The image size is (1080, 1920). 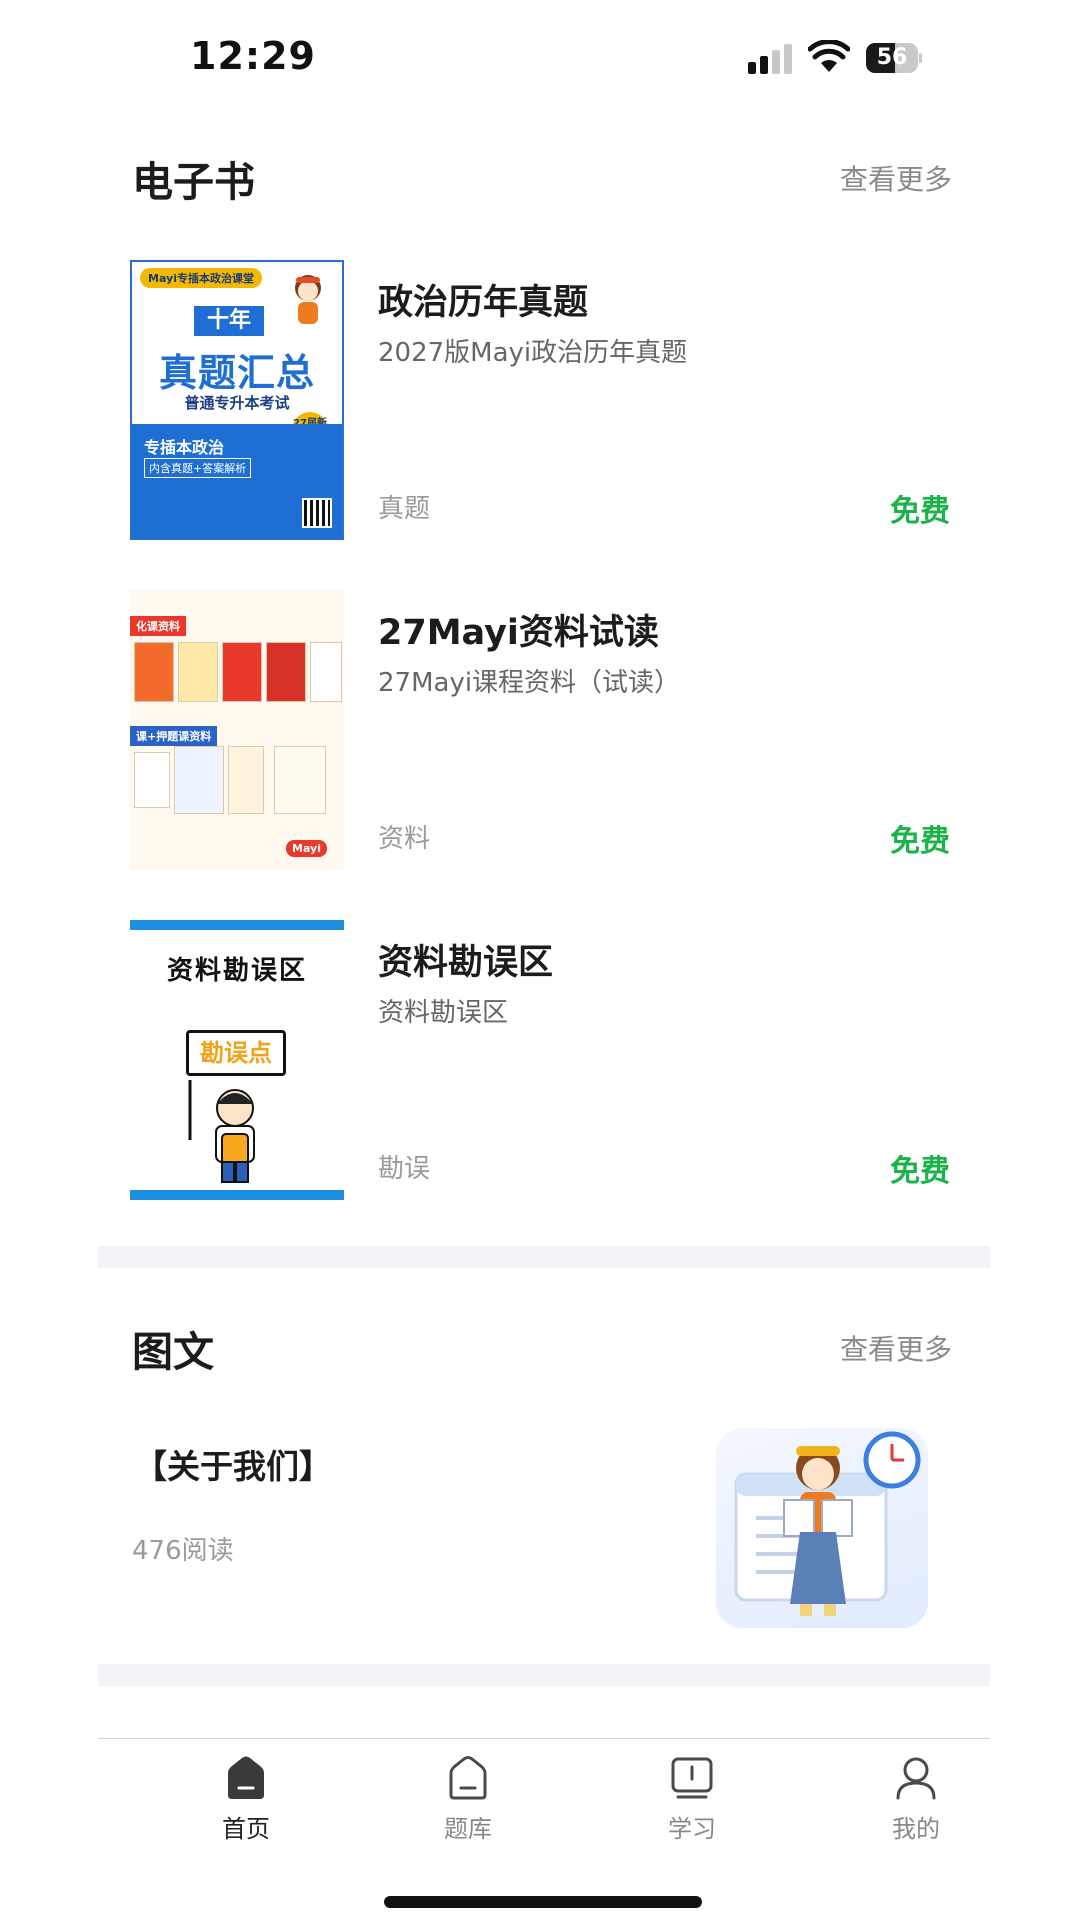 What do you see at coordinates (184, 447) in the screenshot?
I see `cover-subject: 专插本政治` at bounding box center [184, 447].